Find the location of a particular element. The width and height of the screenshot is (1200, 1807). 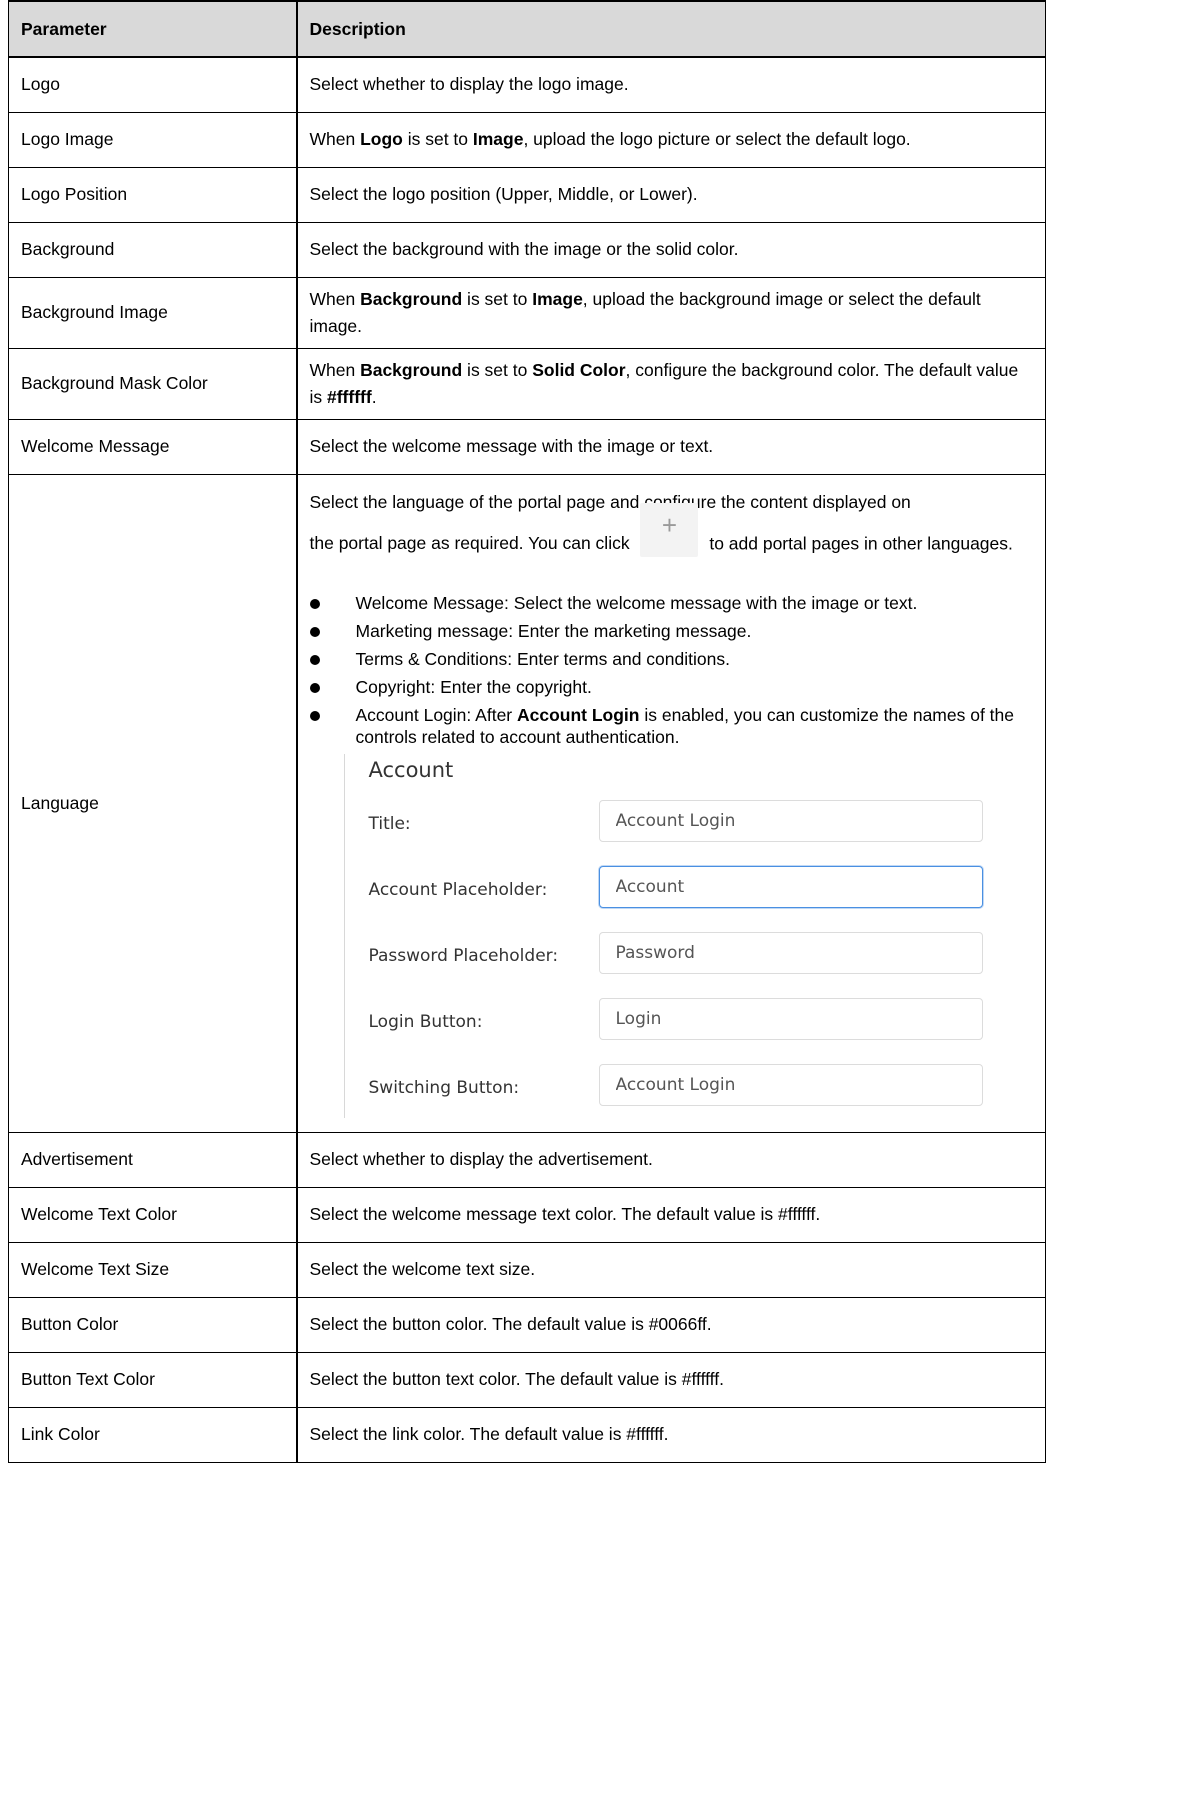

param-cell: Background Mask Color is located at coordinates (152, 383).